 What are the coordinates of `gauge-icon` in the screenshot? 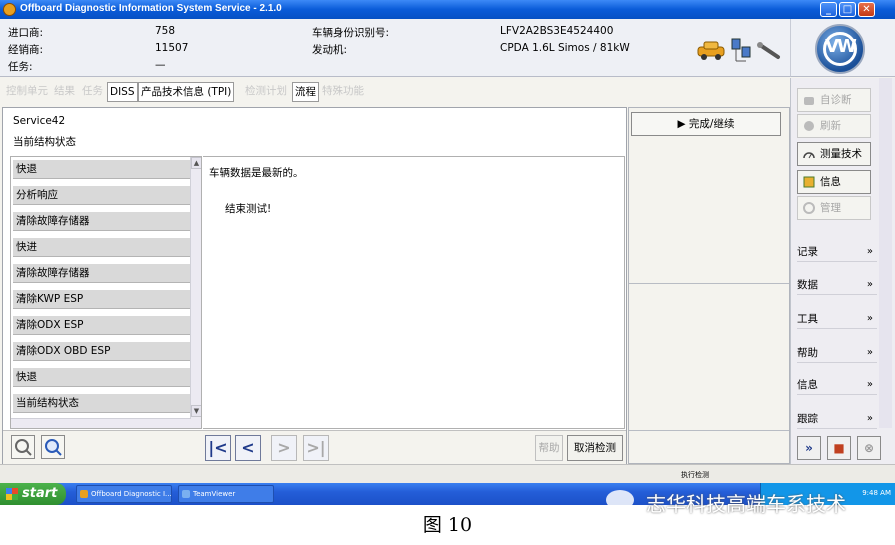 It's located at (809, 154).